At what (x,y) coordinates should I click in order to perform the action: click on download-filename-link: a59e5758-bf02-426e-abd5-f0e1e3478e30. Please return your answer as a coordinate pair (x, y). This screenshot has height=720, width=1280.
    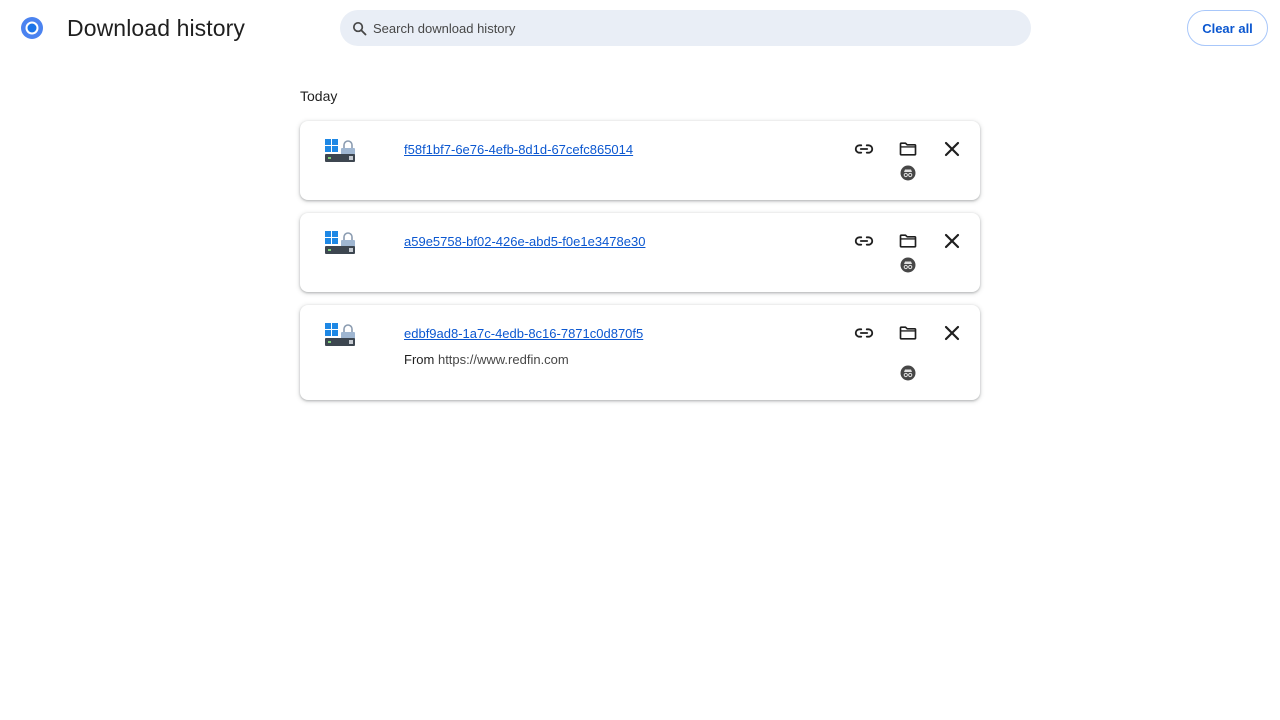
    Looking at the image, I should click on (524, 241).